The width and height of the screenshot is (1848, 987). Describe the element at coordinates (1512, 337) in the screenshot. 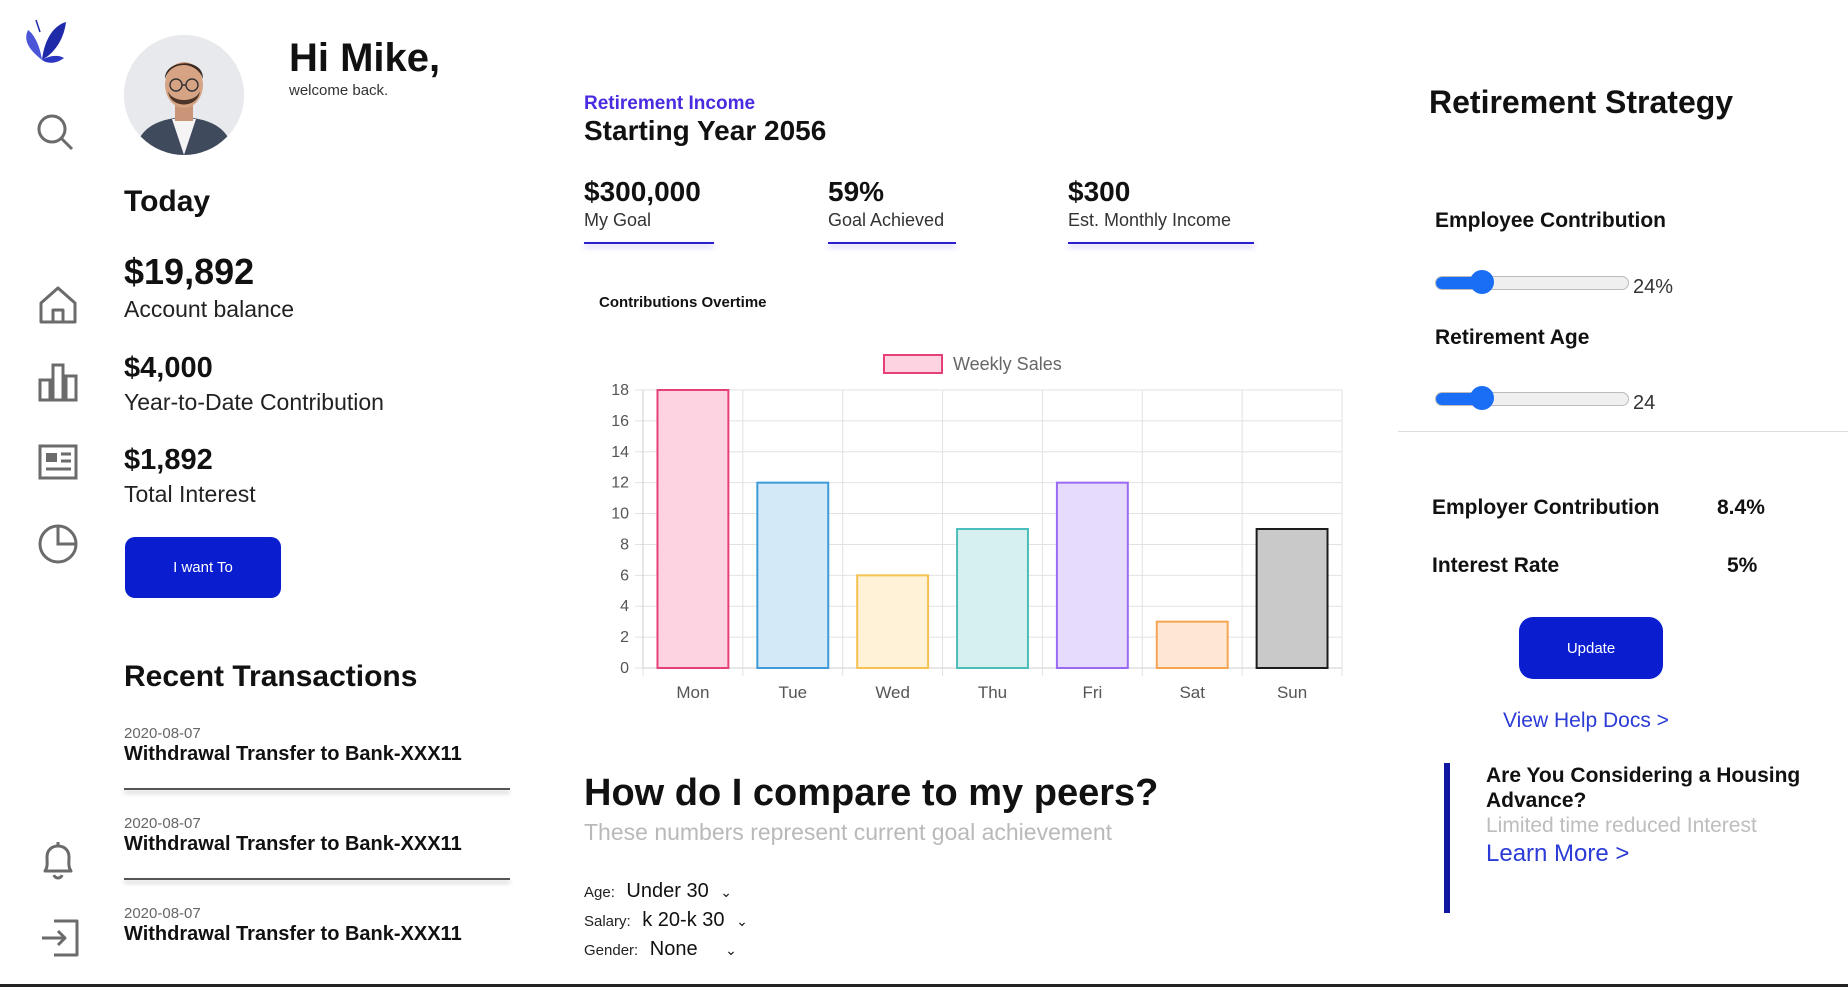

I see `retirement-age-label: Retirement Age` at that location.